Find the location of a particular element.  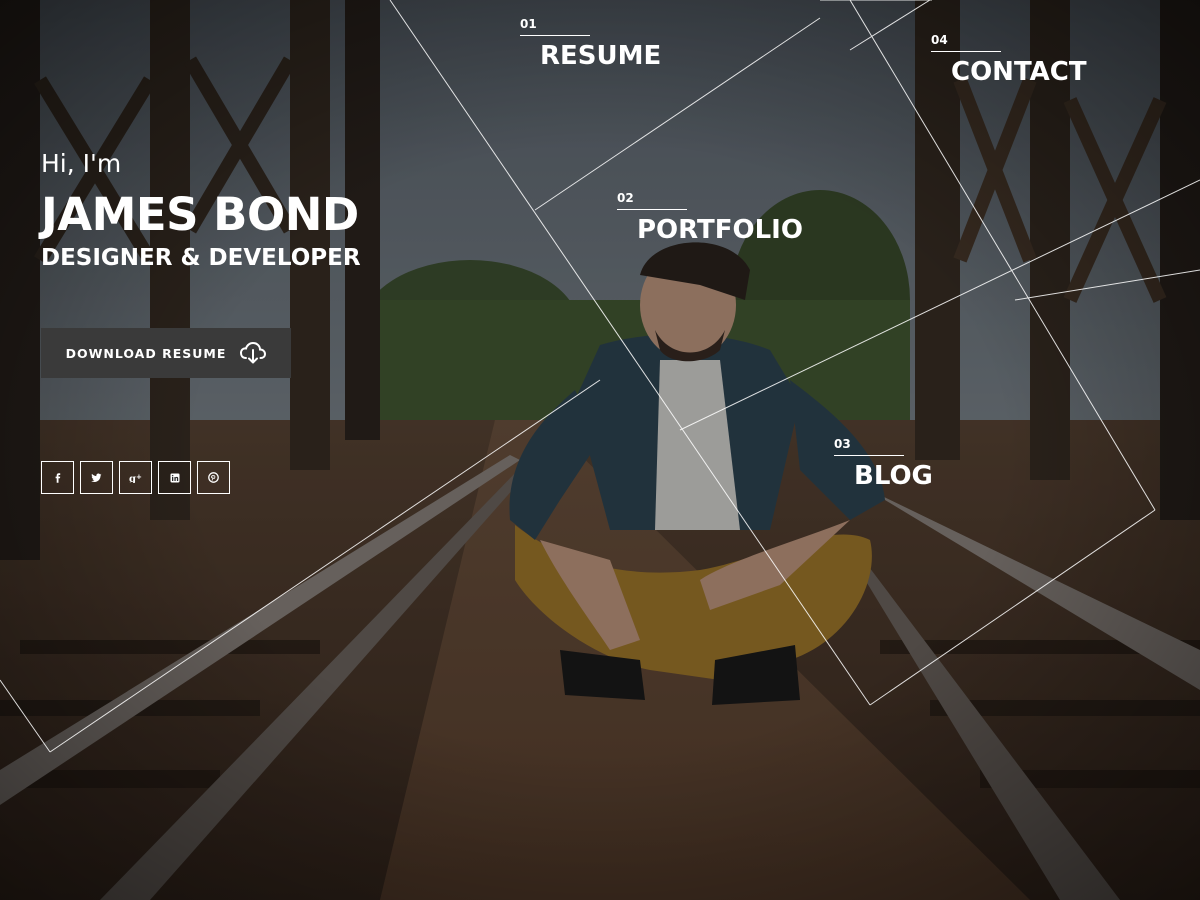

nav-item-contact: 04 CONTACT is located at coordinates (1009, 59).